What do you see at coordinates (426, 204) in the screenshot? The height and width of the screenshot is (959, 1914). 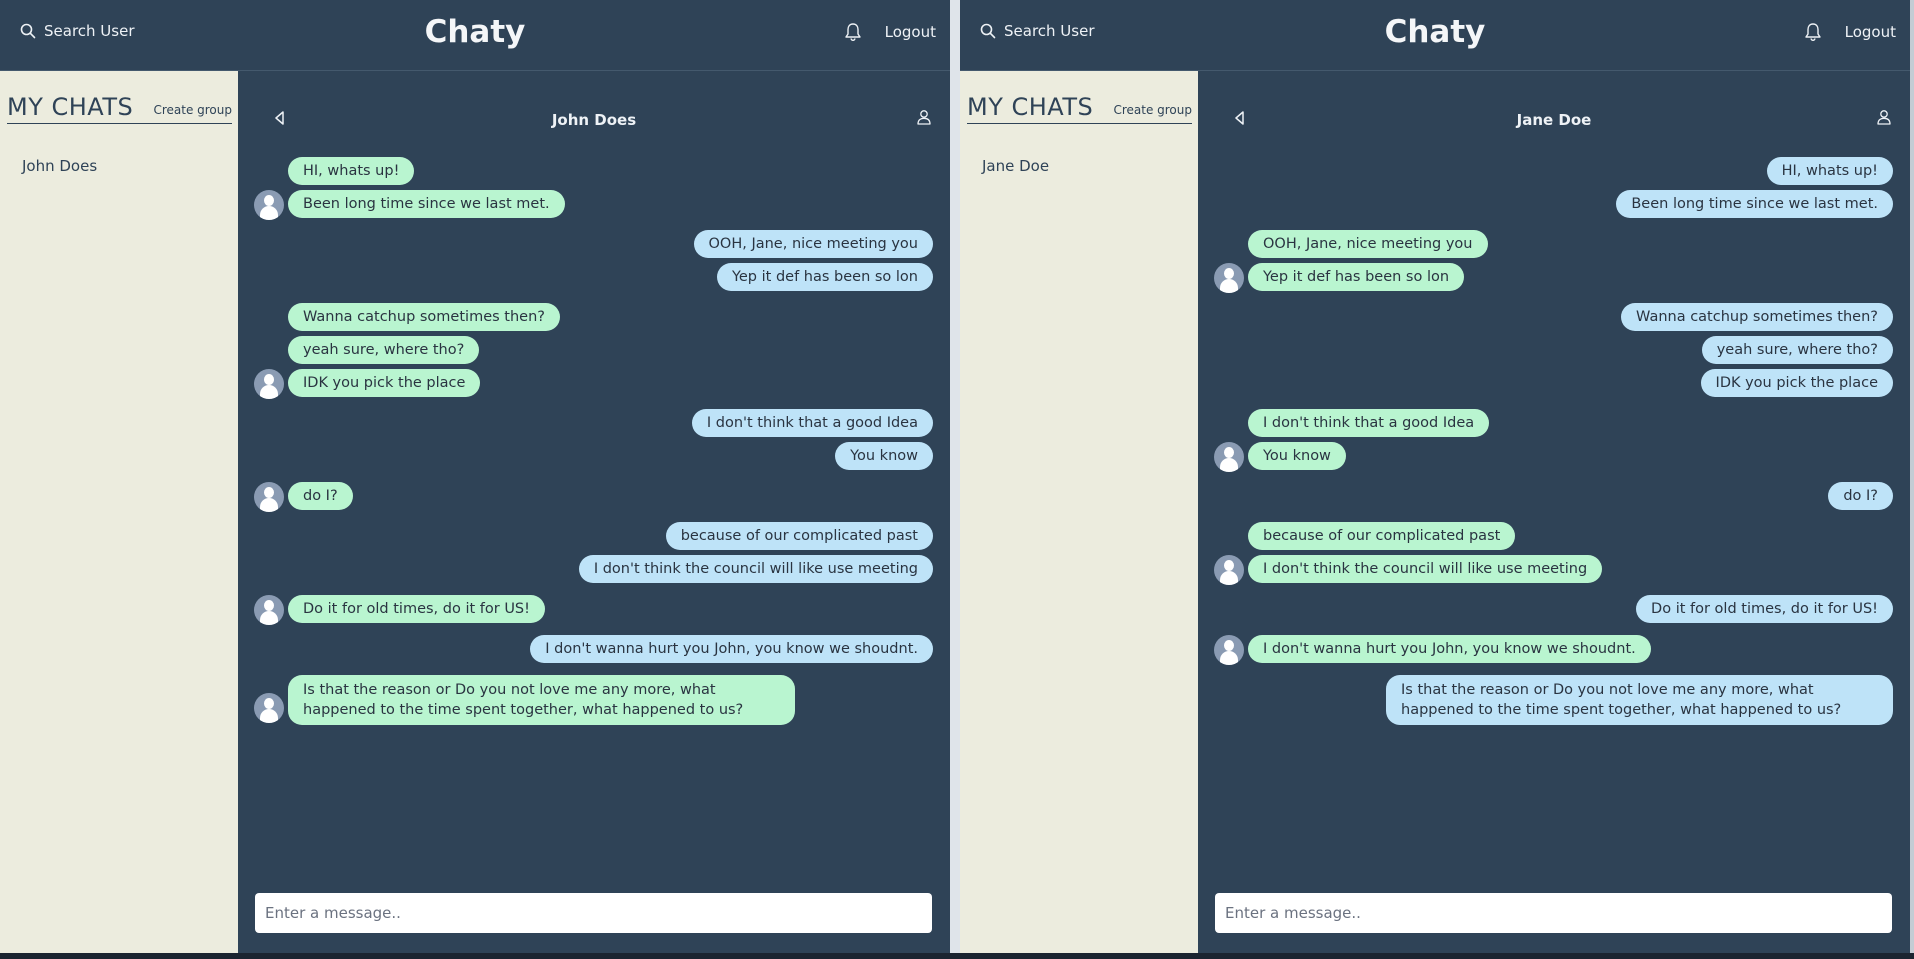 I see `message-bubble-received: Been long time since we last met.` at bounding box center [426, 204].